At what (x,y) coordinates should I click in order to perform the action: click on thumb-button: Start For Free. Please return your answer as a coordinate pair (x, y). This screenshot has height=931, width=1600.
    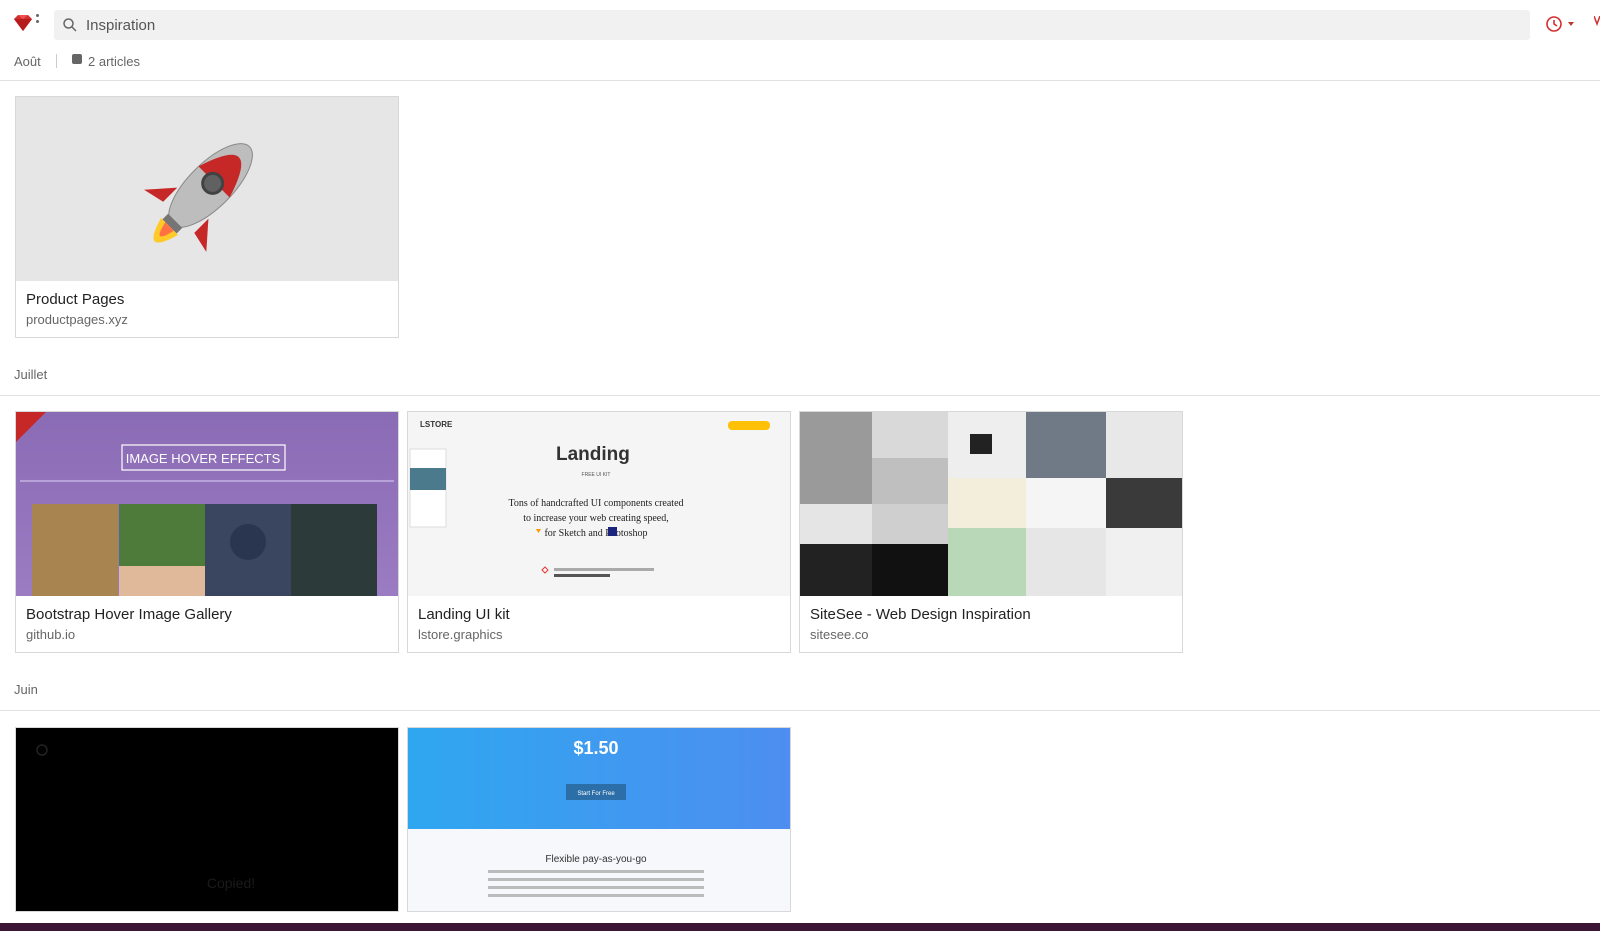
    Looking at the image, I should click on (596, 794).